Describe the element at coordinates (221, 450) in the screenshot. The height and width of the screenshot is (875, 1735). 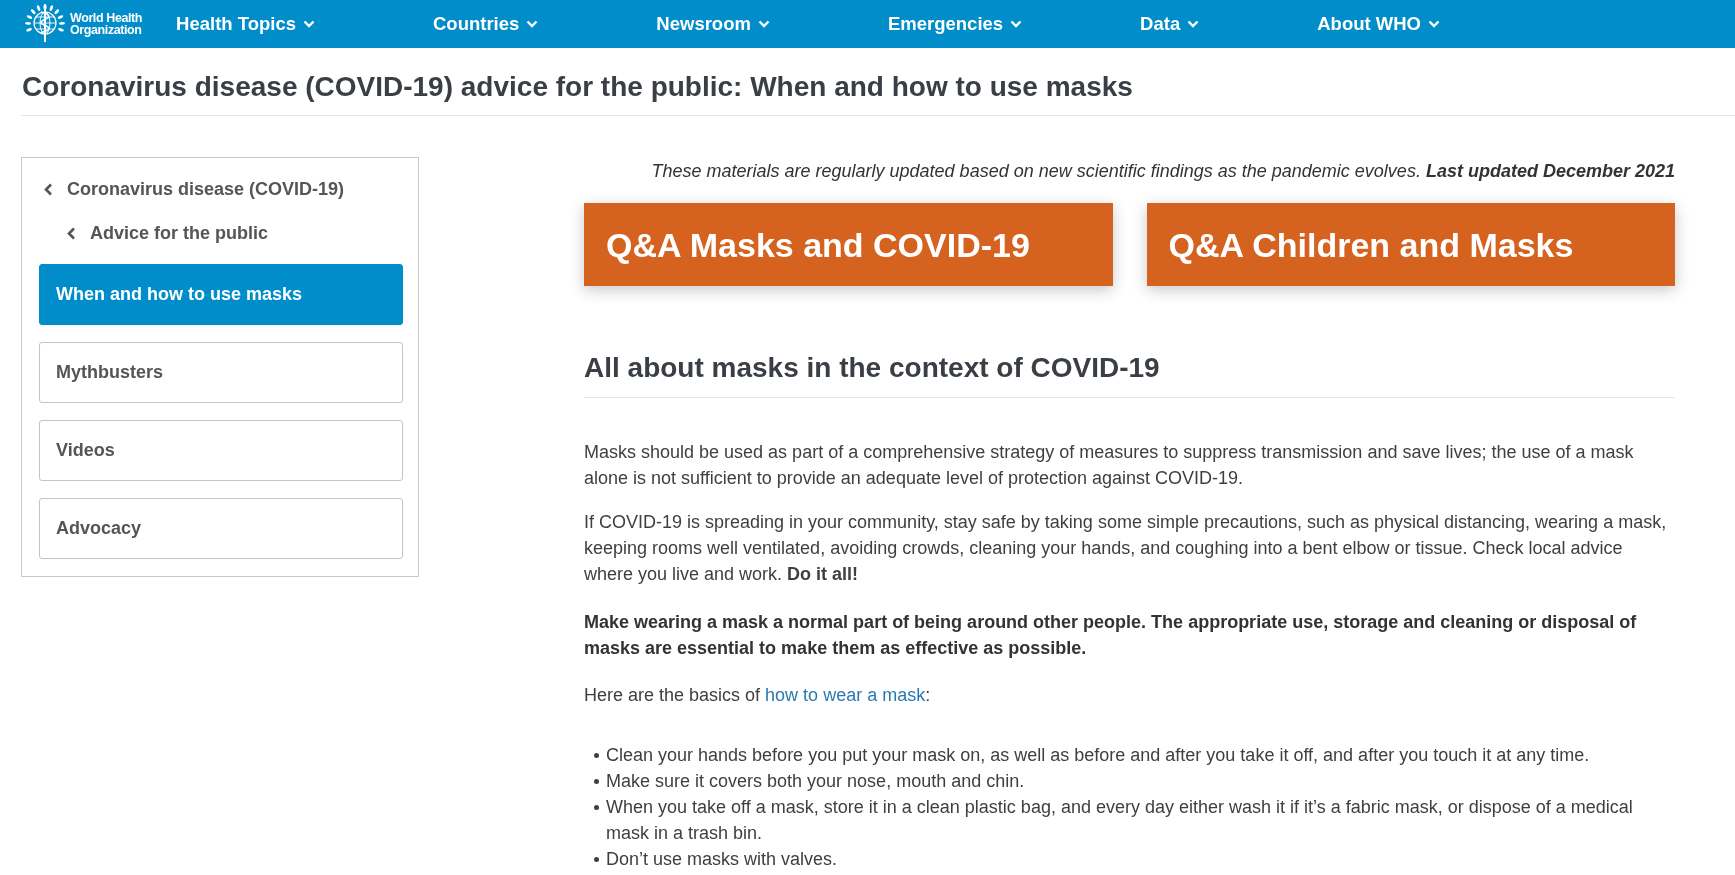
I see `sidebar-item: Videos` at that location.